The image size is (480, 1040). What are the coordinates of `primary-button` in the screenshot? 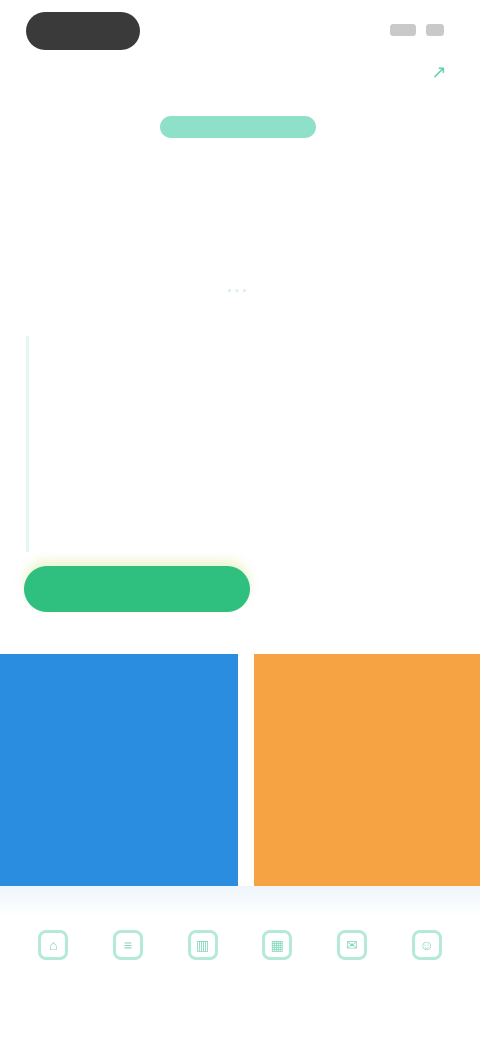 It's located at (137, 589).